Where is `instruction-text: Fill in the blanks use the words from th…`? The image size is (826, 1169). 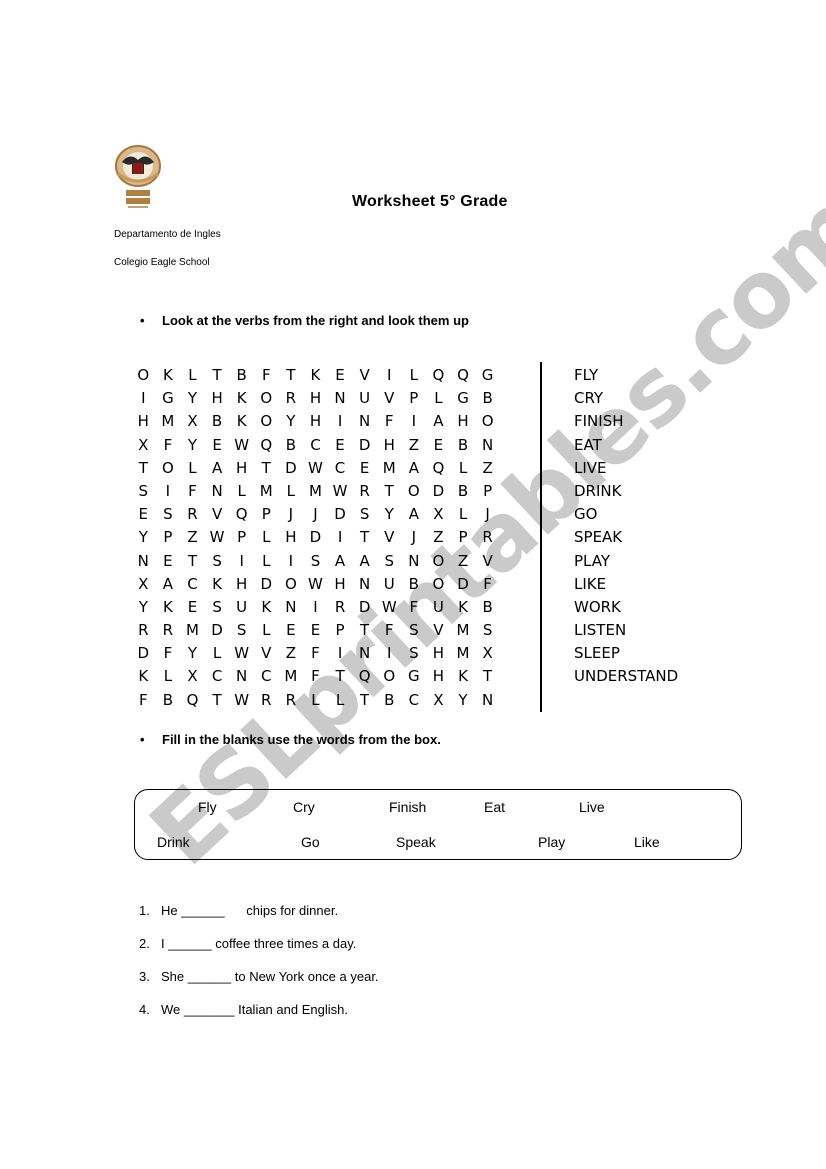
instruction-text: Fill in the blanks use the words from th… is located at coordinates (301, 739).